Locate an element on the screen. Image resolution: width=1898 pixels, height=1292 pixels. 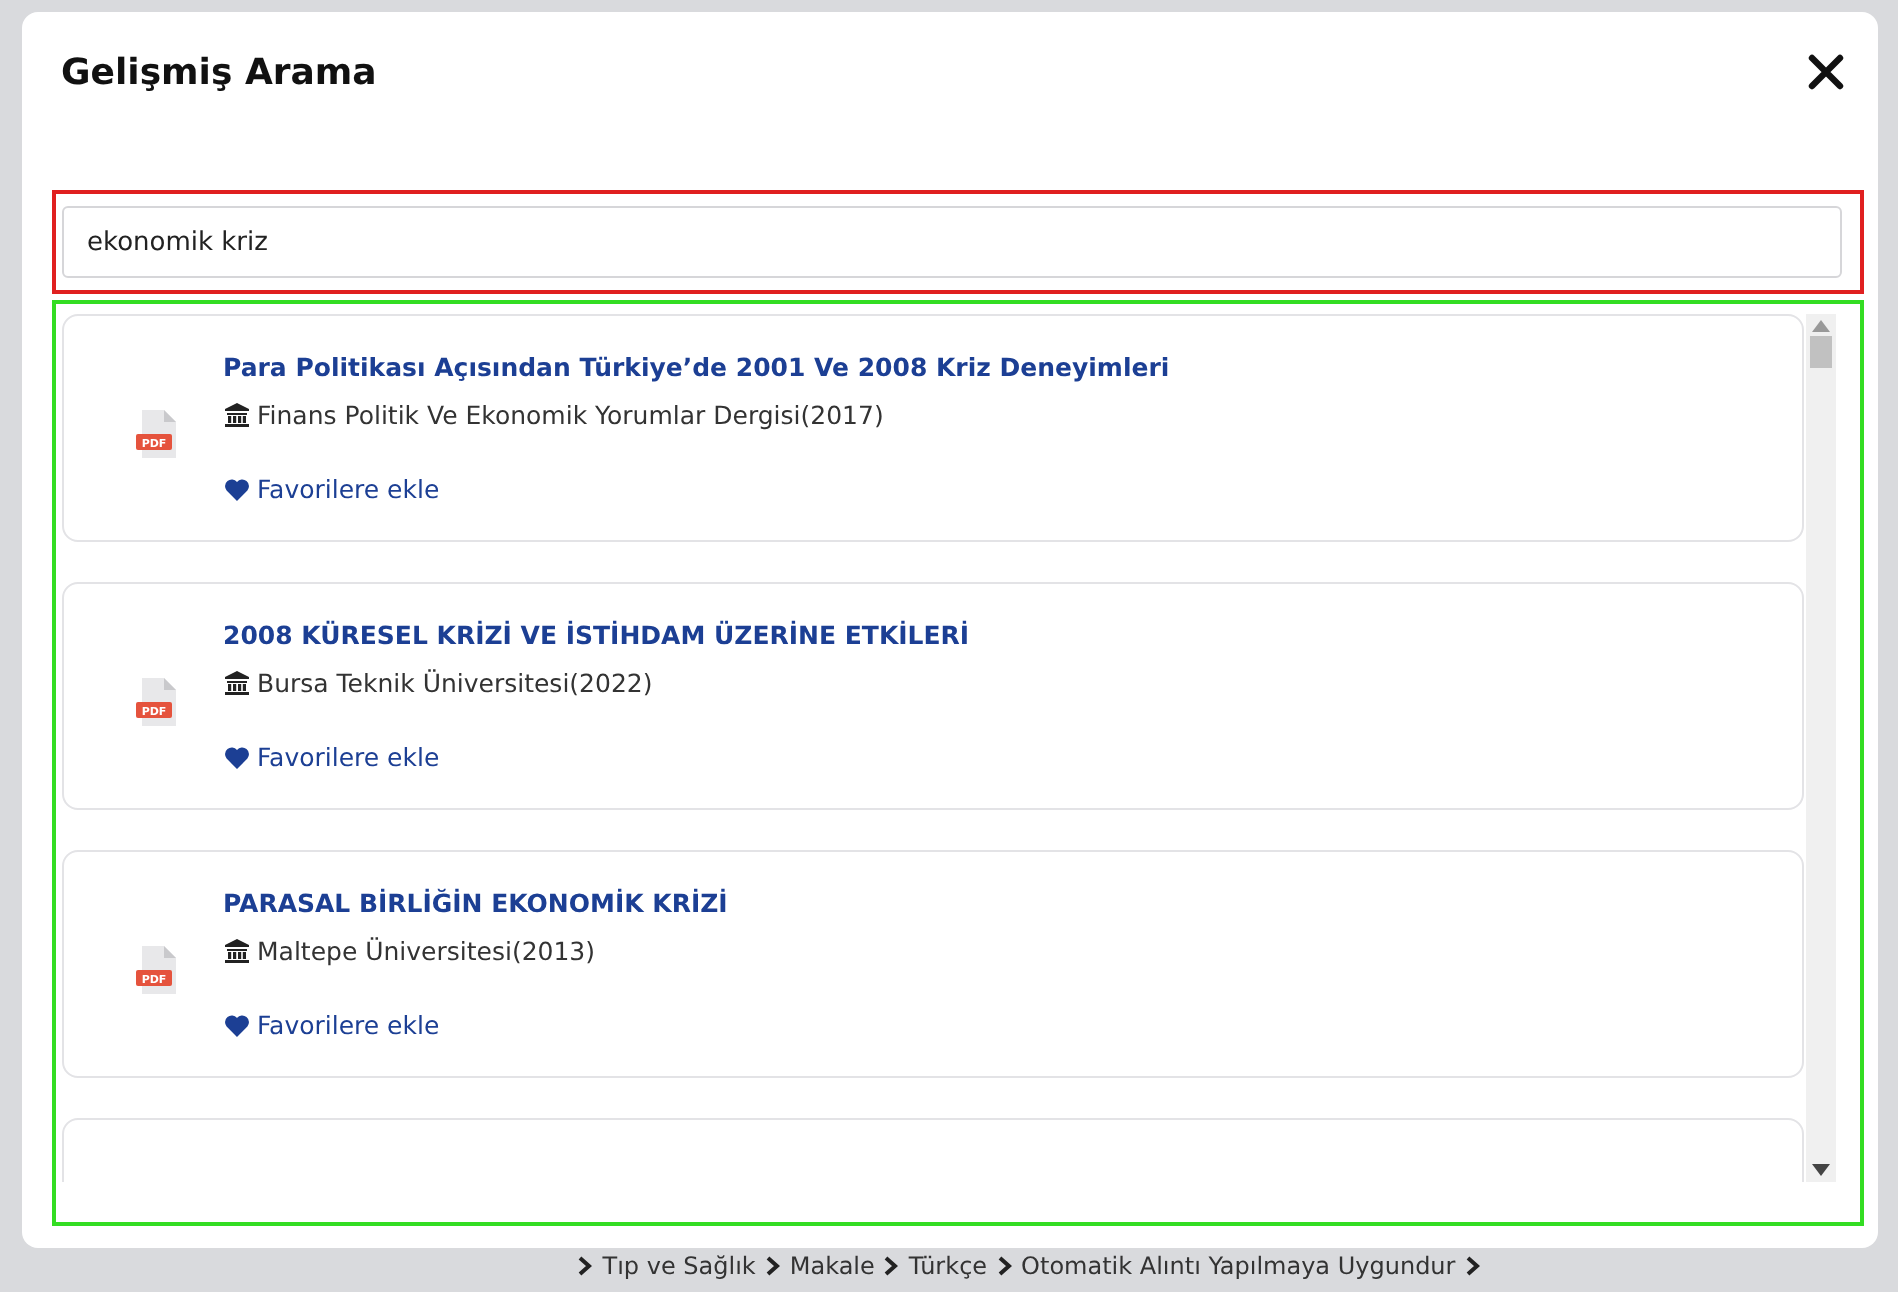
close-icon is located at coordinates (1825, 72).